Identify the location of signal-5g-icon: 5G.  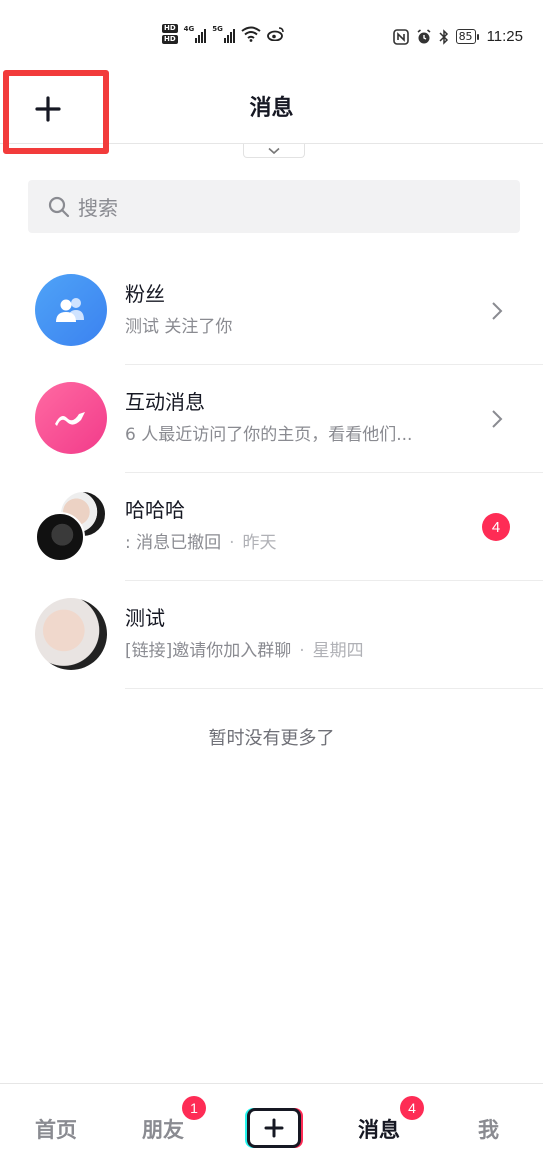
(223, 34).